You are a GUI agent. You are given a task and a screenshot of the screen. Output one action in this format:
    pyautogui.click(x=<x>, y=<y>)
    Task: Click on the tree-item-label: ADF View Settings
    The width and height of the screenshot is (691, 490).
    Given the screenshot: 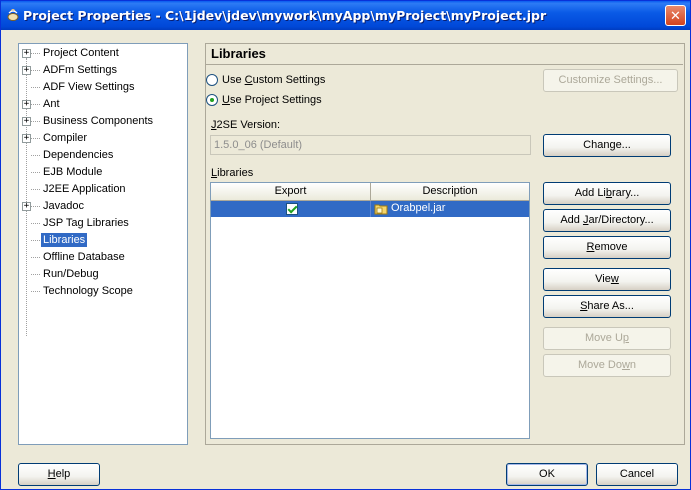 What is the action you would take?
    pyautogui.click(x=89, y=87)
    